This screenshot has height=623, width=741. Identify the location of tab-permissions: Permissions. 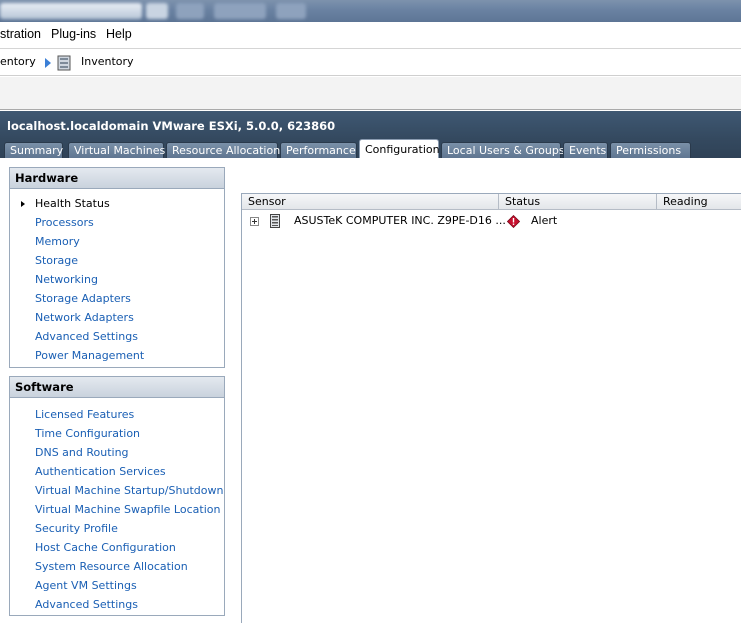
(650, 150).